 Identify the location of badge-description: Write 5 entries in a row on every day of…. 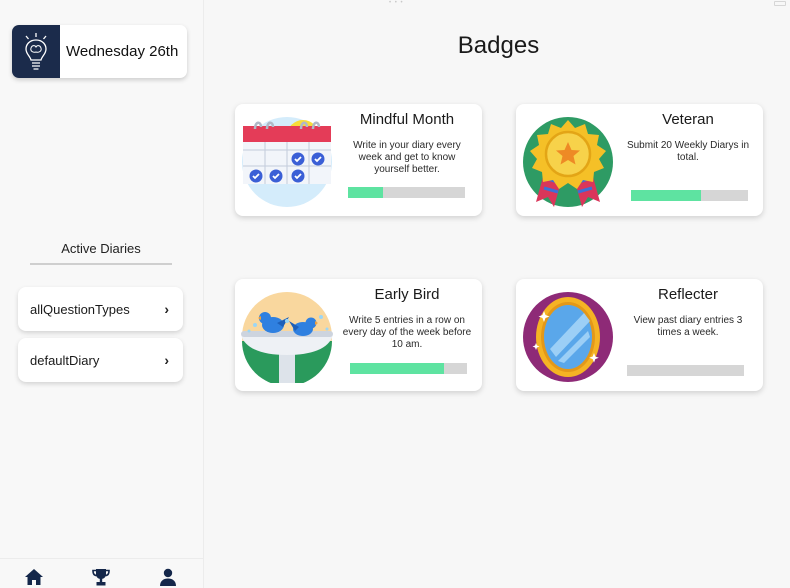
(407, 332).